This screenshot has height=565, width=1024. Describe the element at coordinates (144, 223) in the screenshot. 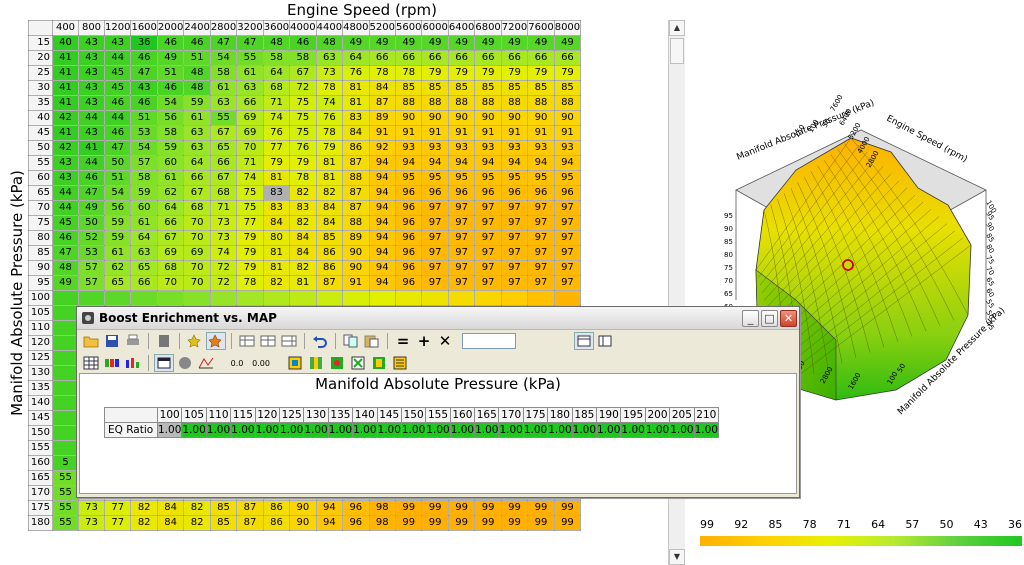

I see `table-cell: 61` at that location.